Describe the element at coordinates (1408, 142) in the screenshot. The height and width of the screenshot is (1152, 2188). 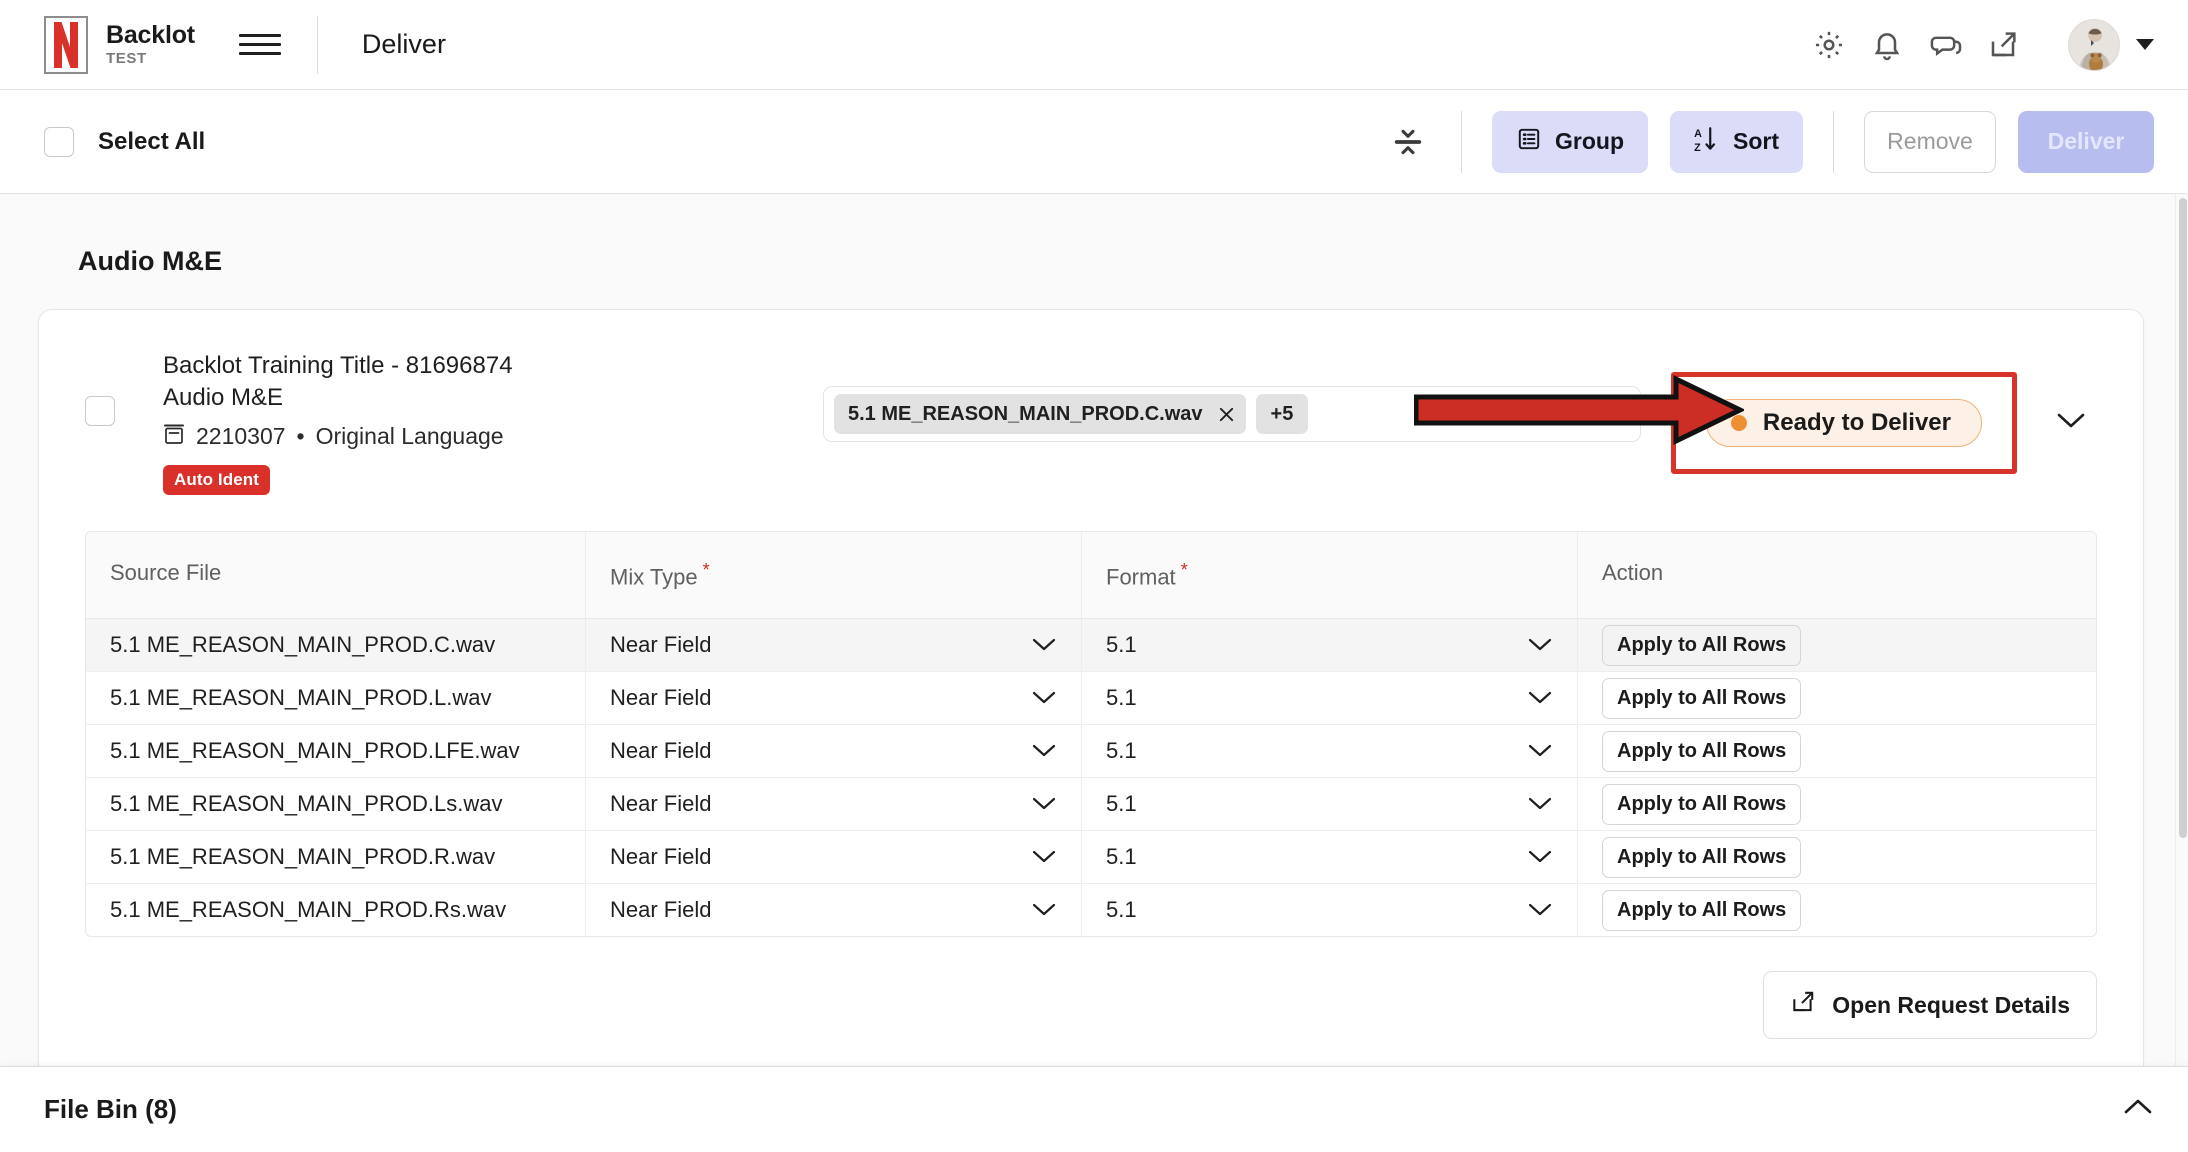
I see `collapse-all-icon` at that location.